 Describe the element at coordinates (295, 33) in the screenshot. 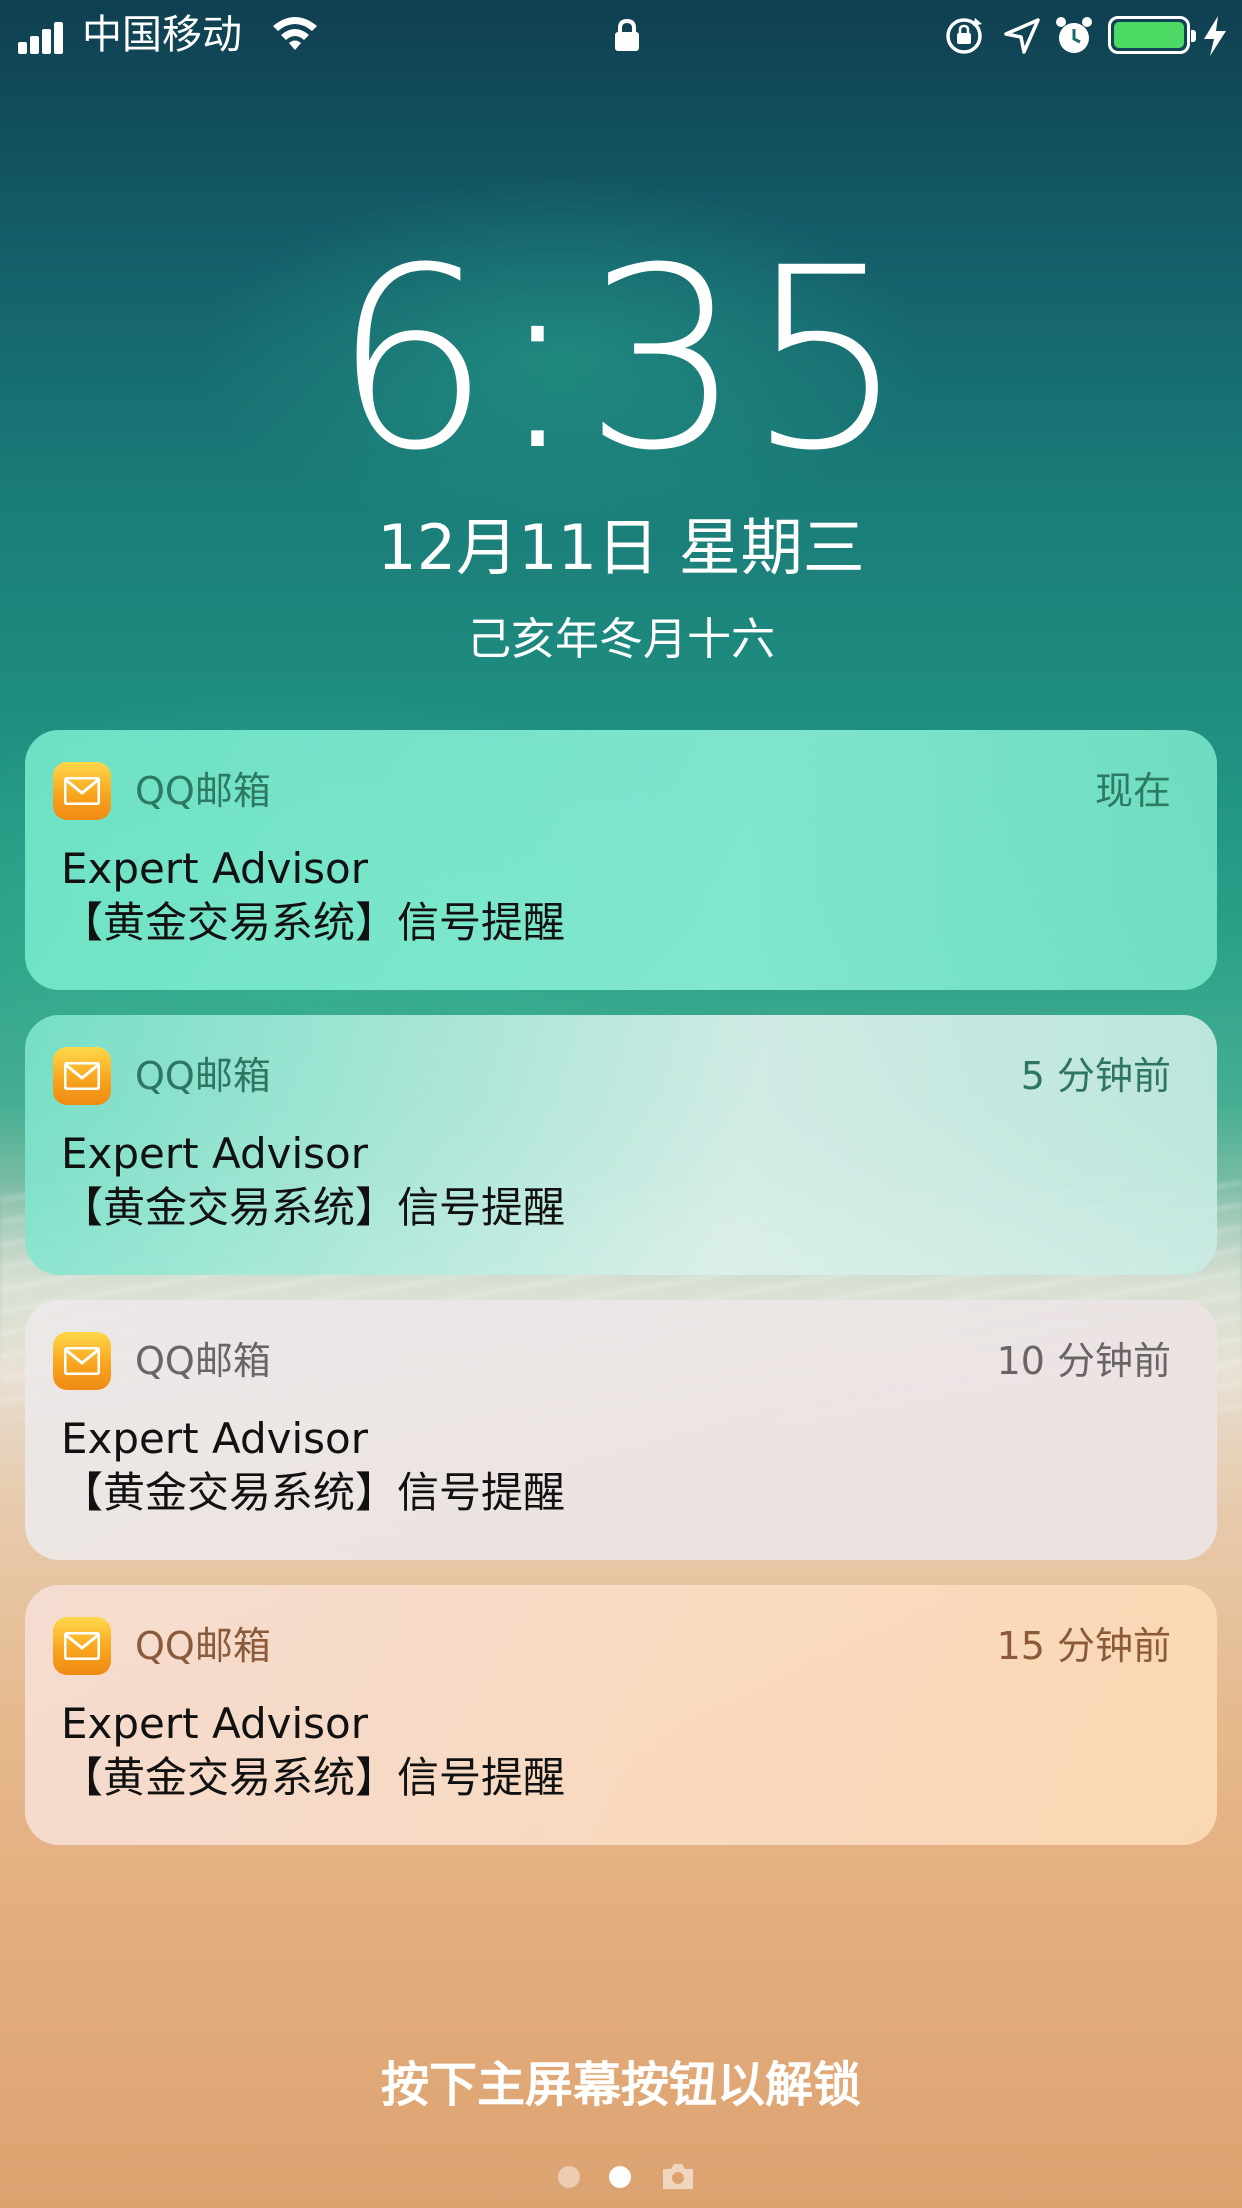

I see `wifi-icon` at that location.